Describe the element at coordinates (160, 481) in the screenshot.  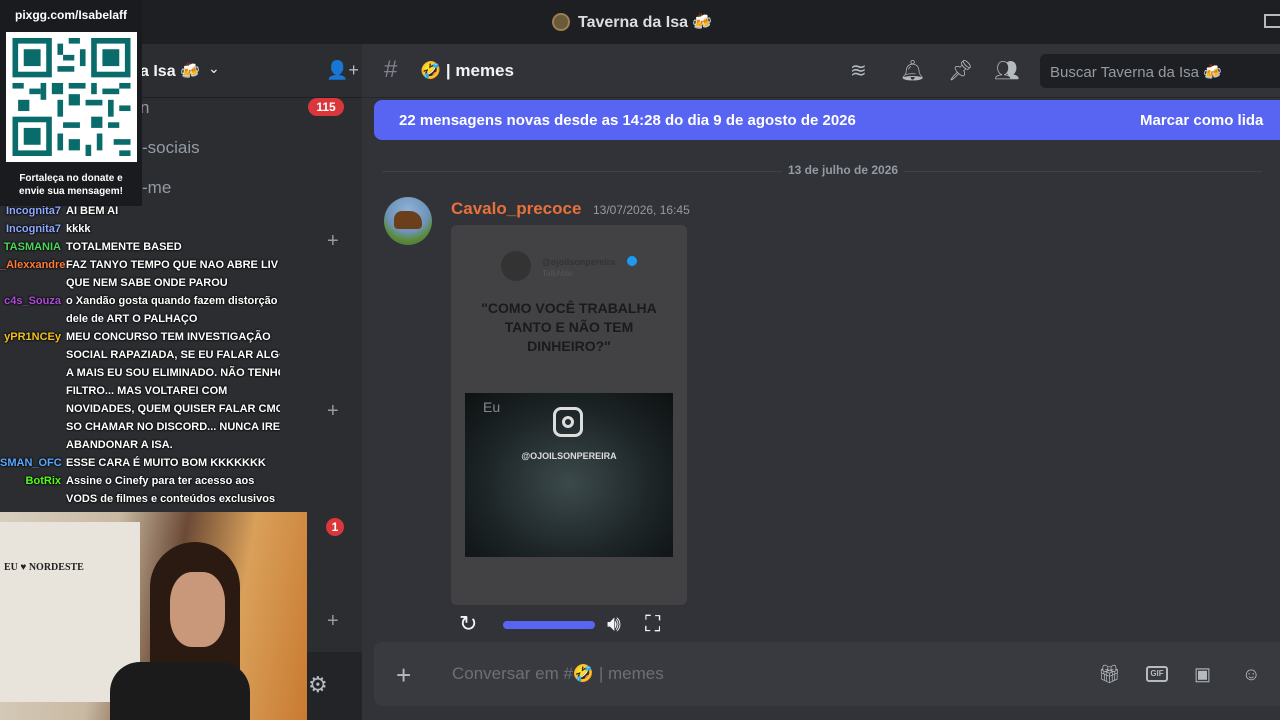
I see `chat-text-line: Assine o Cinefy para ter acesso aos` at that location.